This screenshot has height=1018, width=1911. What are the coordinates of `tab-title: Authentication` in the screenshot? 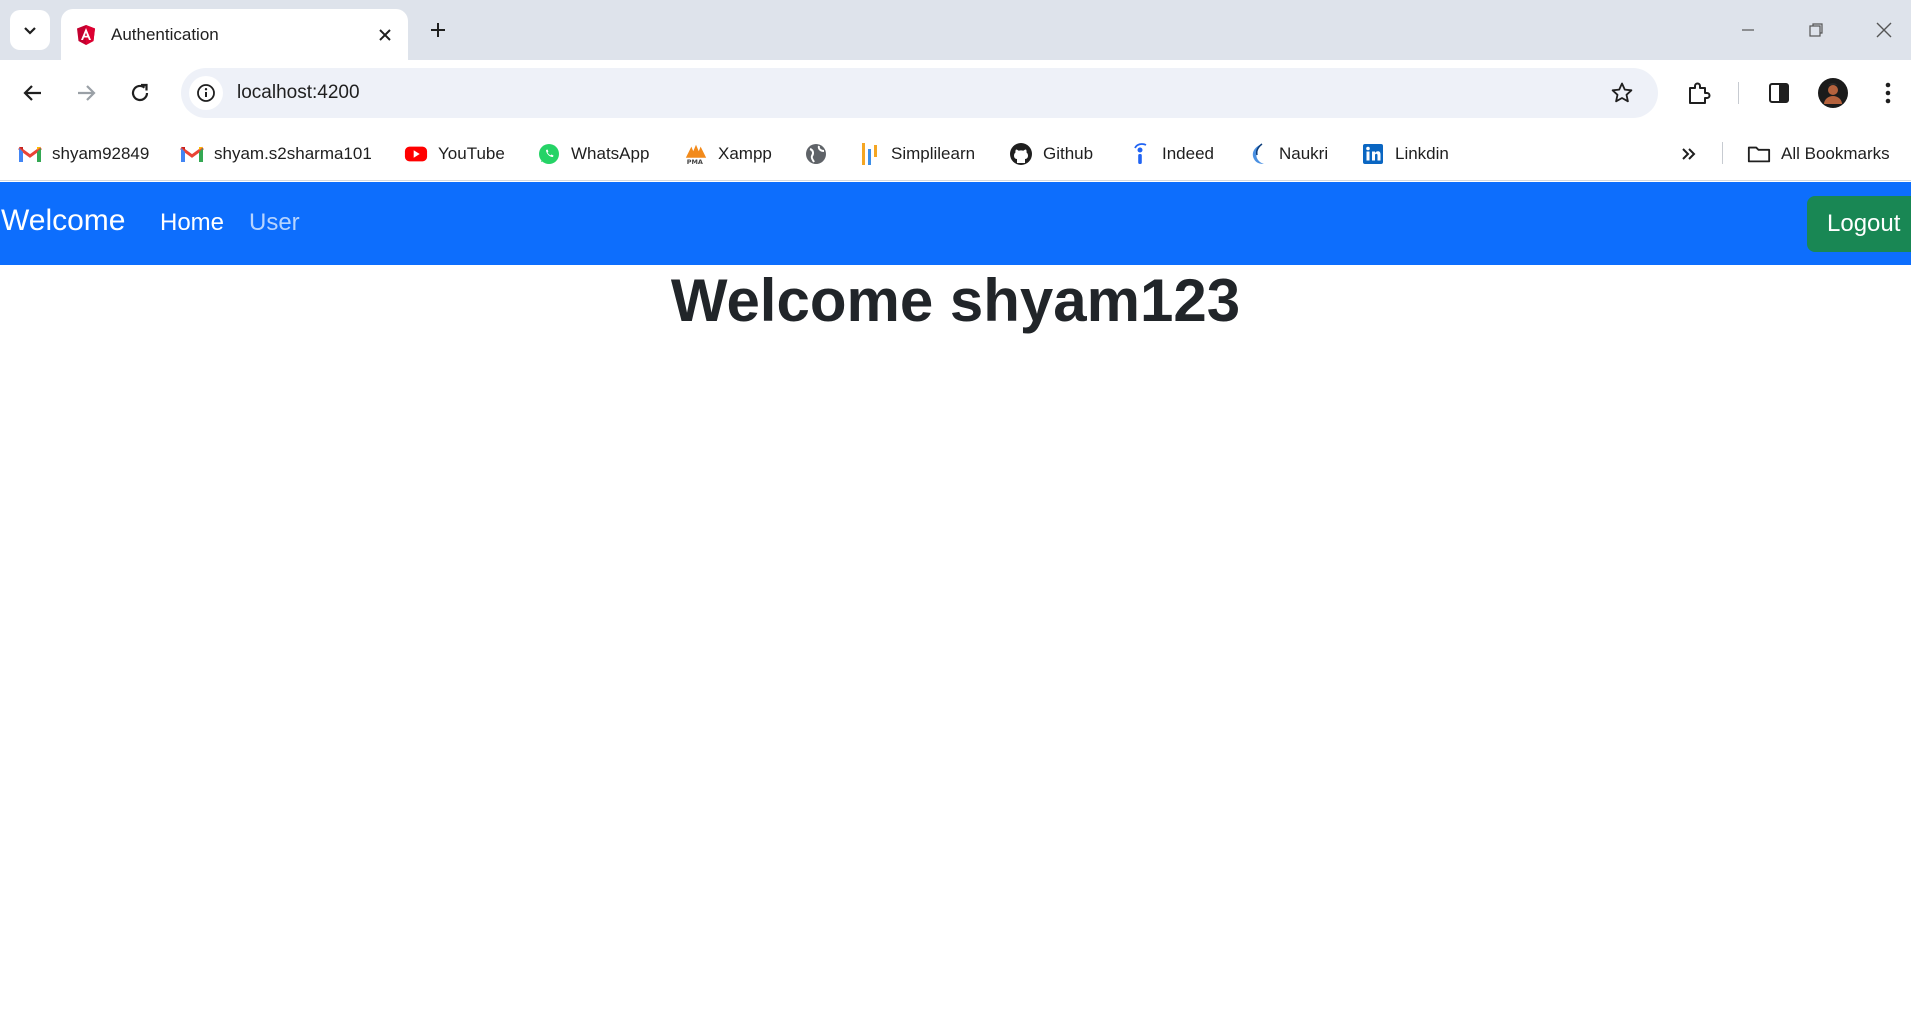 It's located at (165, 34).